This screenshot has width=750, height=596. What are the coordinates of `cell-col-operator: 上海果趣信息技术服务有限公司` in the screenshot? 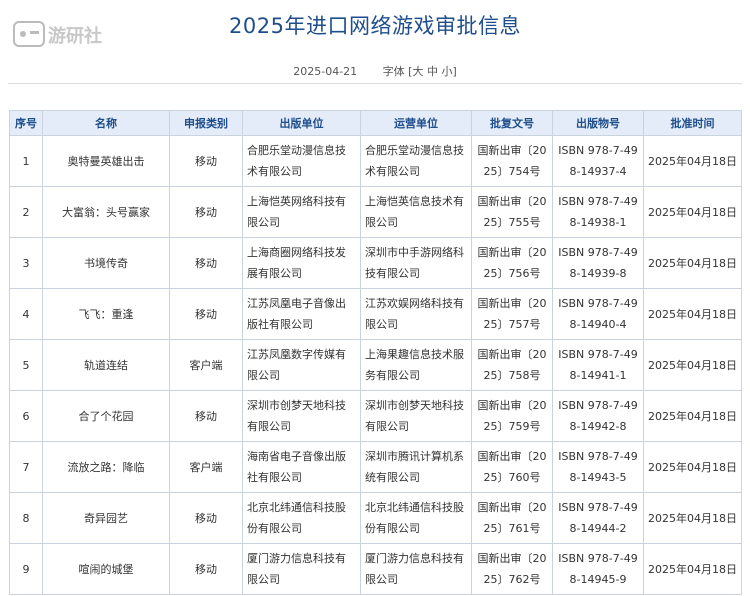 It's located at (416, 365).